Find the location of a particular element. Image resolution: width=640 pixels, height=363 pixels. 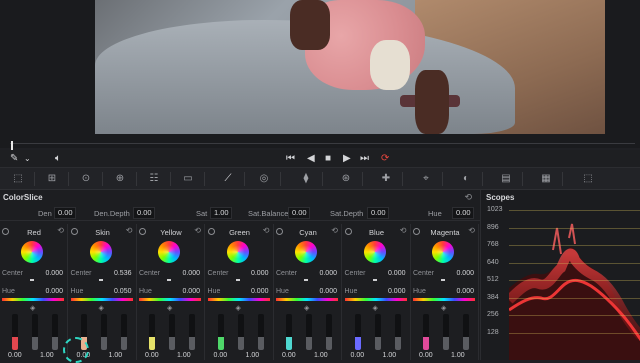

qualifier-icon: ⧫ is located at coordinates (306, 178).